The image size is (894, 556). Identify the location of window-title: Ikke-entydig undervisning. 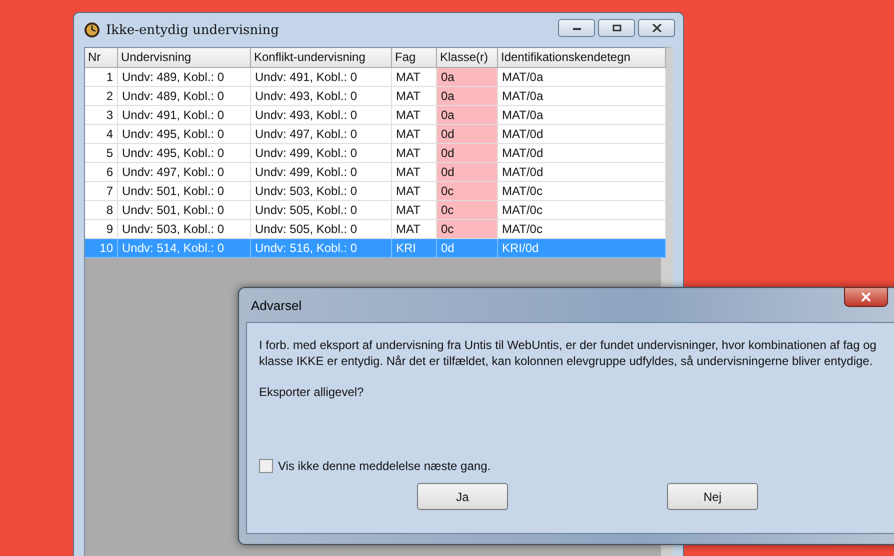
(192, 30).